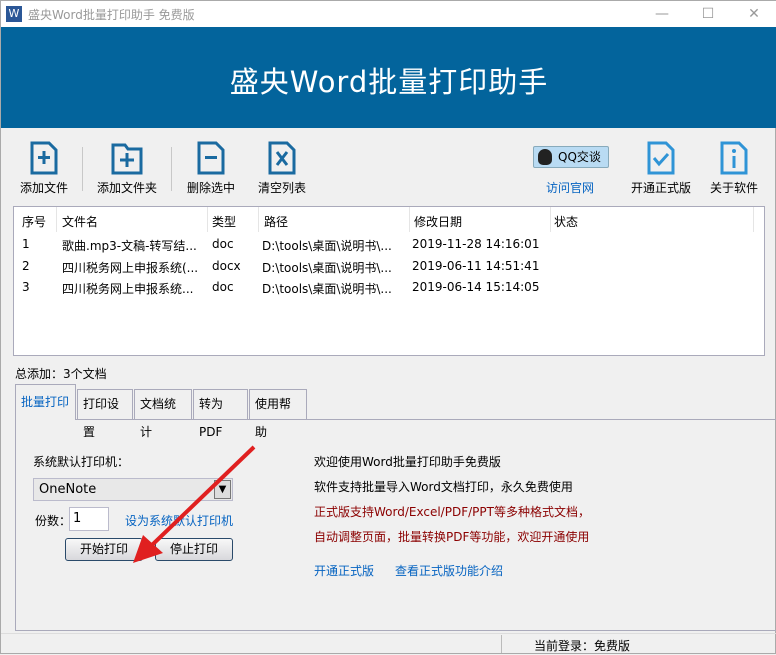 This screenshot has height=655, width=776. I want to click on status-bar, so click(388, 644).